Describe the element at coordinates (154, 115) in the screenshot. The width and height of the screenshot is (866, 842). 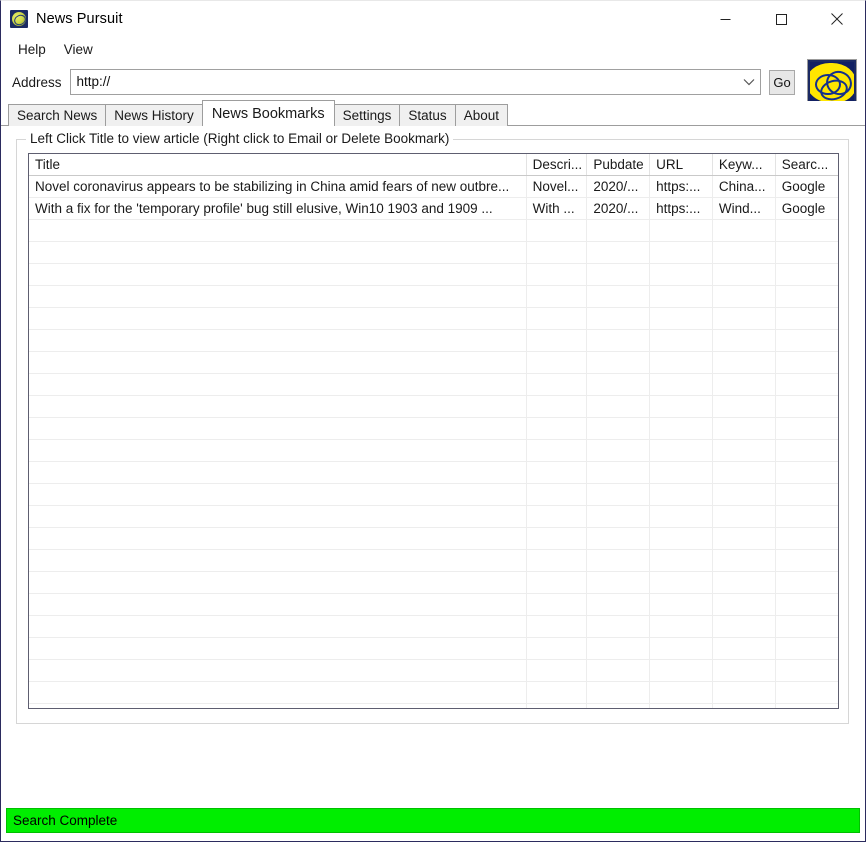
I see `tab-news-history: News History` at that location.